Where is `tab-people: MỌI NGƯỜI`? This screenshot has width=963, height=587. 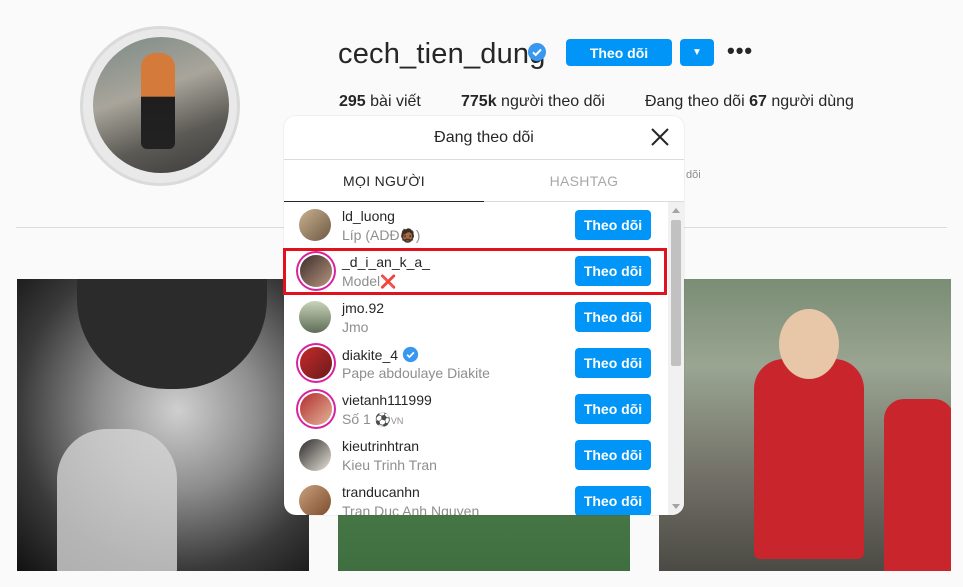
tab-people: MỌI NGƯỜI is located at coordinates (384, 181).